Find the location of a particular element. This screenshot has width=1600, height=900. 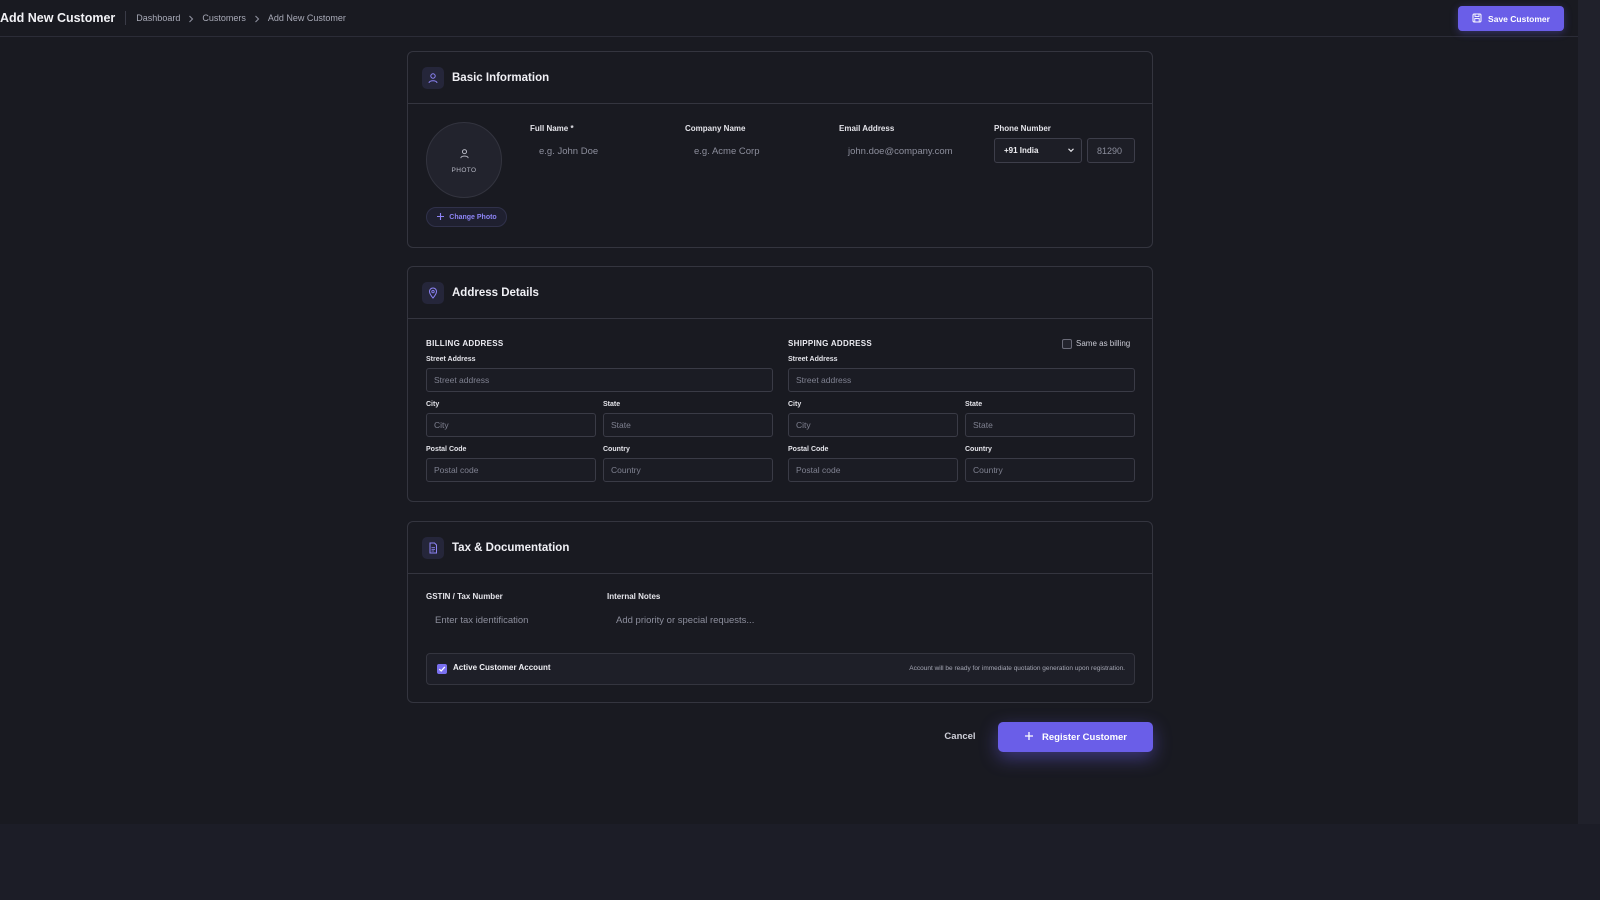

billing-postal-input: Postal code is located at coordinates (511, 470).